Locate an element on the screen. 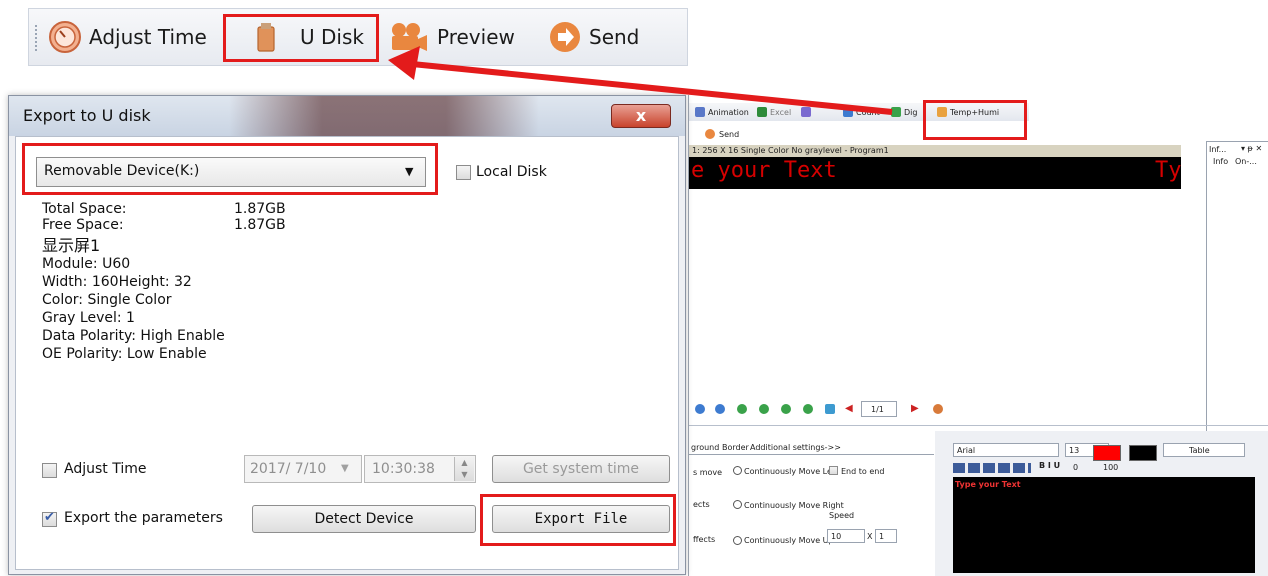 The image size is (1268, 576). arrow-head is located at coordinates (404, 63).